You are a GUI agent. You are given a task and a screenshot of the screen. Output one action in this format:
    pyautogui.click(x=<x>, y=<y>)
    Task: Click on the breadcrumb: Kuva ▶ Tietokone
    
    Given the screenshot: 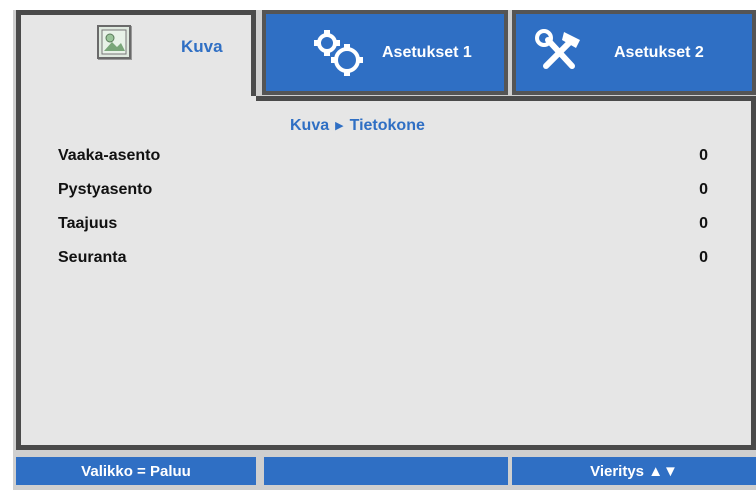 What is the action you would take?
    pyautogui.click(x=357, y=126)
    